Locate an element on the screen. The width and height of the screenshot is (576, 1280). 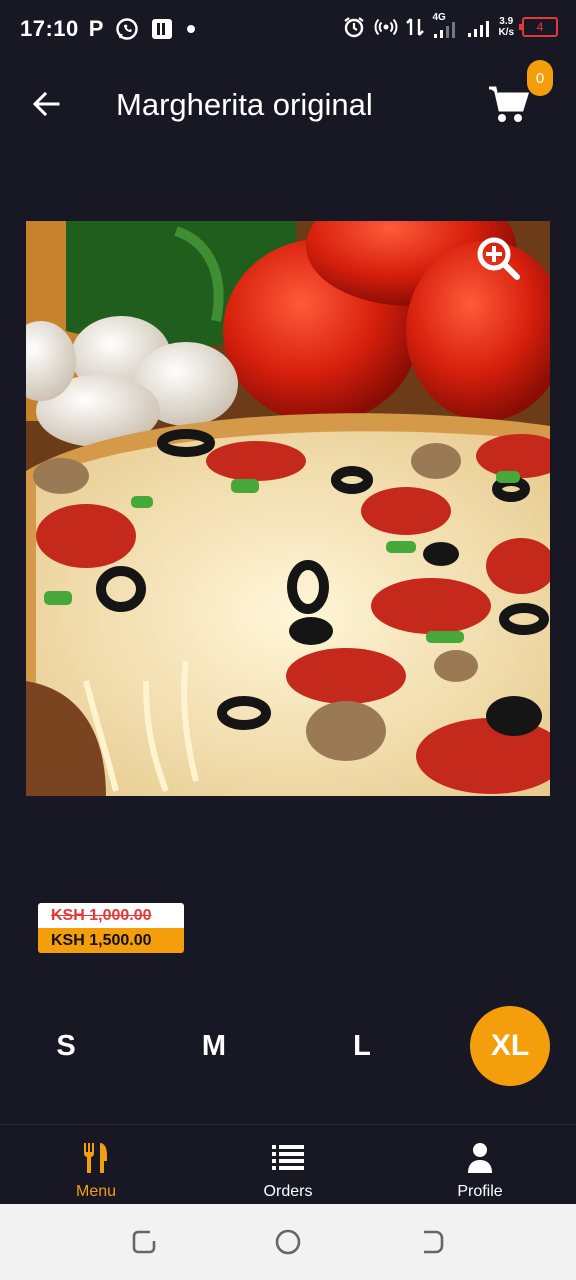
alarm-icon is located at coordinates (354, 27).